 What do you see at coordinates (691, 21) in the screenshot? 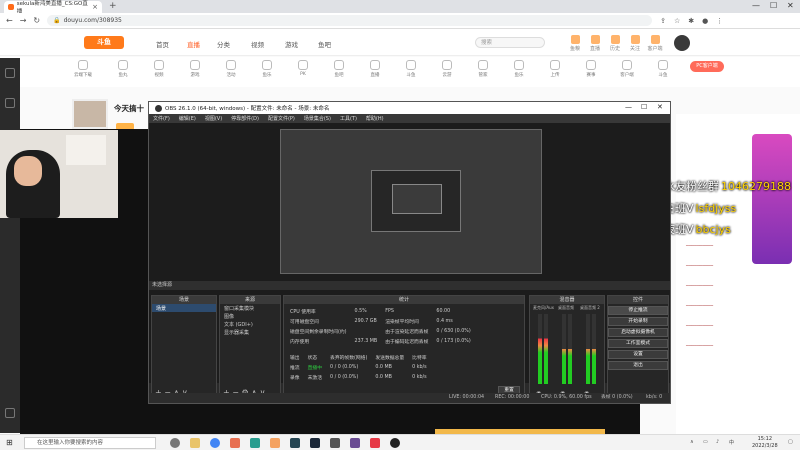
I see `extensions-icon: ✱` at bounding box center [691, 21].